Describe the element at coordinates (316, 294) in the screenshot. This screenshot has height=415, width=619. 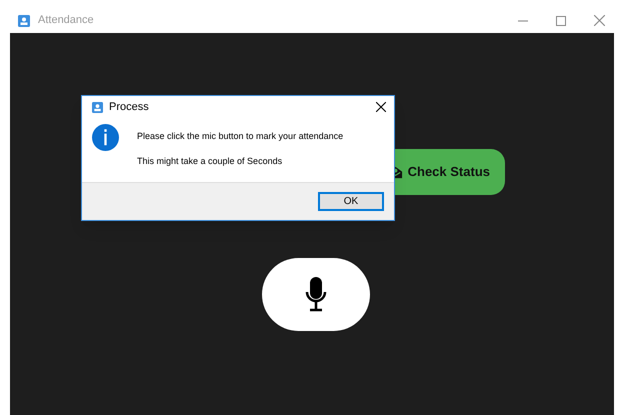
I see `microphone-icon` at that location.